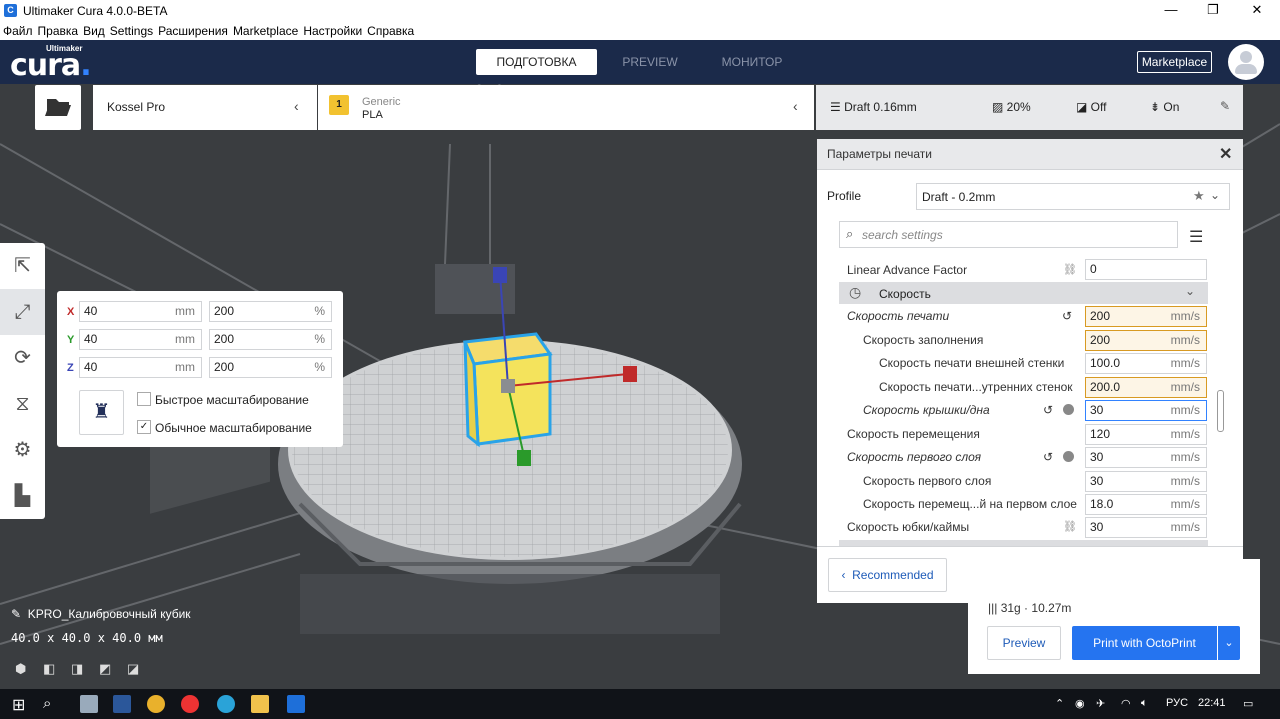  I want to click on setting-value: 0, so click(1093, 269).